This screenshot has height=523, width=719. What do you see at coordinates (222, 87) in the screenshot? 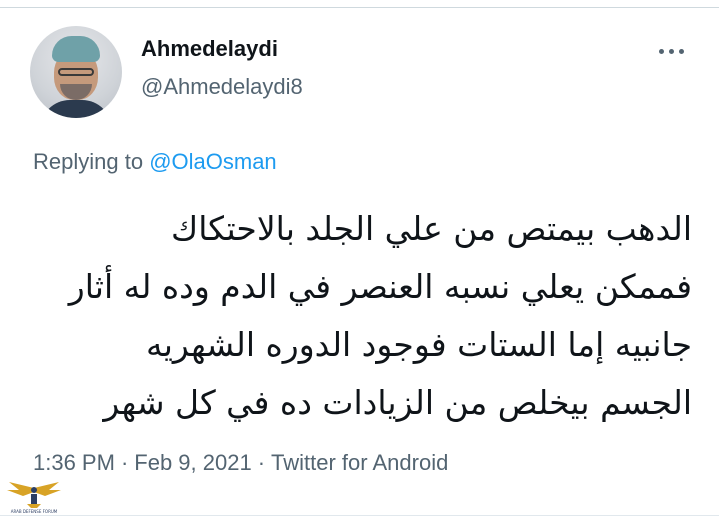
I see `author-handle: @Ahmedelaydi8` at bounding box center [222, 87].